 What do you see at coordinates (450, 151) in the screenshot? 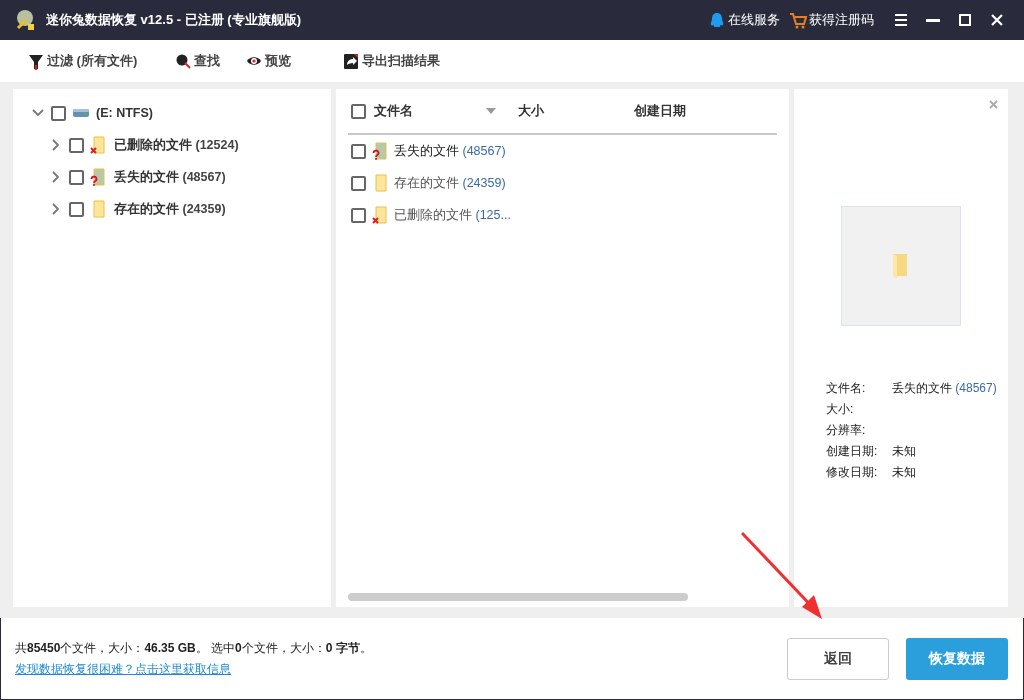
I see `file-name-cell: 丢失的文件 (48567)` at bounding box center [450, 151].